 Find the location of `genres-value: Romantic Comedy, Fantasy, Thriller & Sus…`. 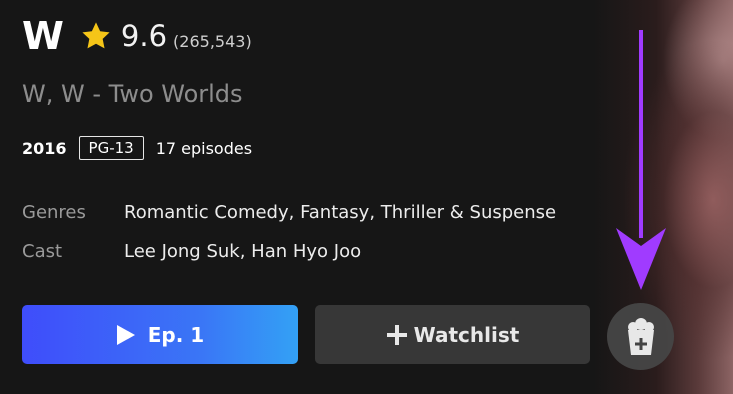

genres-value: Romantic Comedy, Fantasy, Thriller & Sus… is located at coordinates (340, 212).